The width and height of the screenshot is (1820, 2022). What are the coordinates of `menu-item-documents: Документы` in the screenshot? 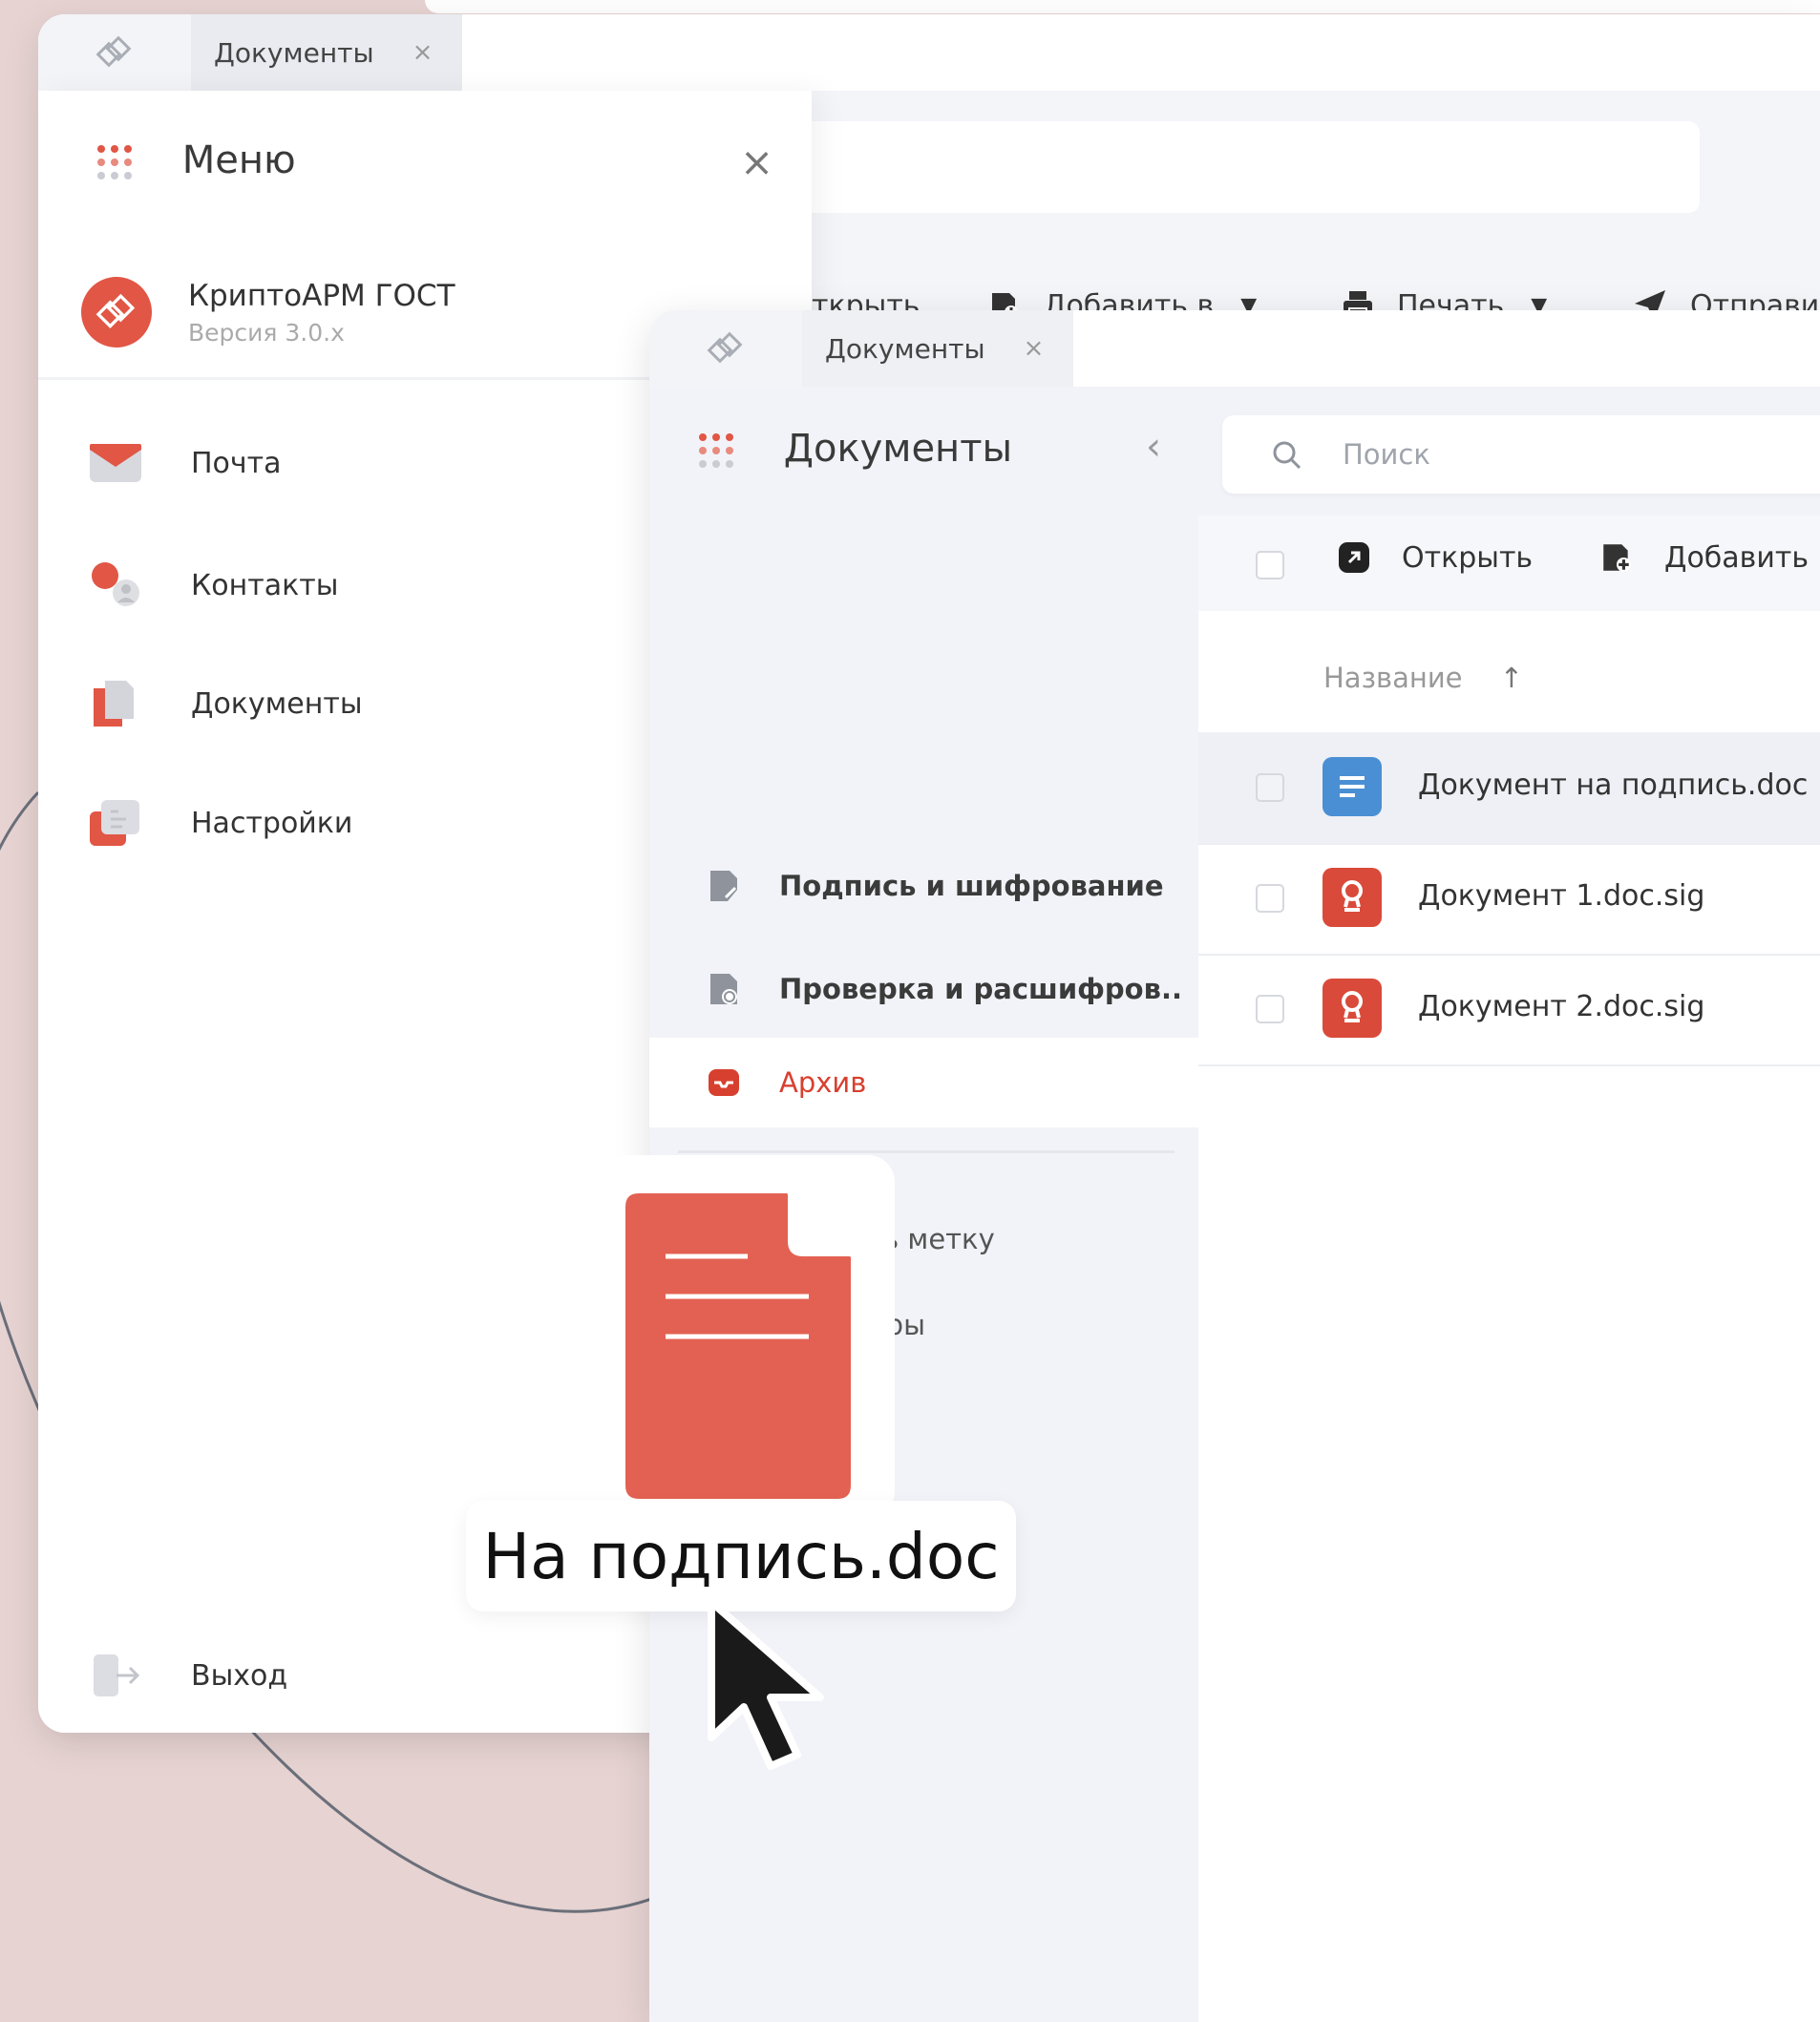 It's located at (225, 703).